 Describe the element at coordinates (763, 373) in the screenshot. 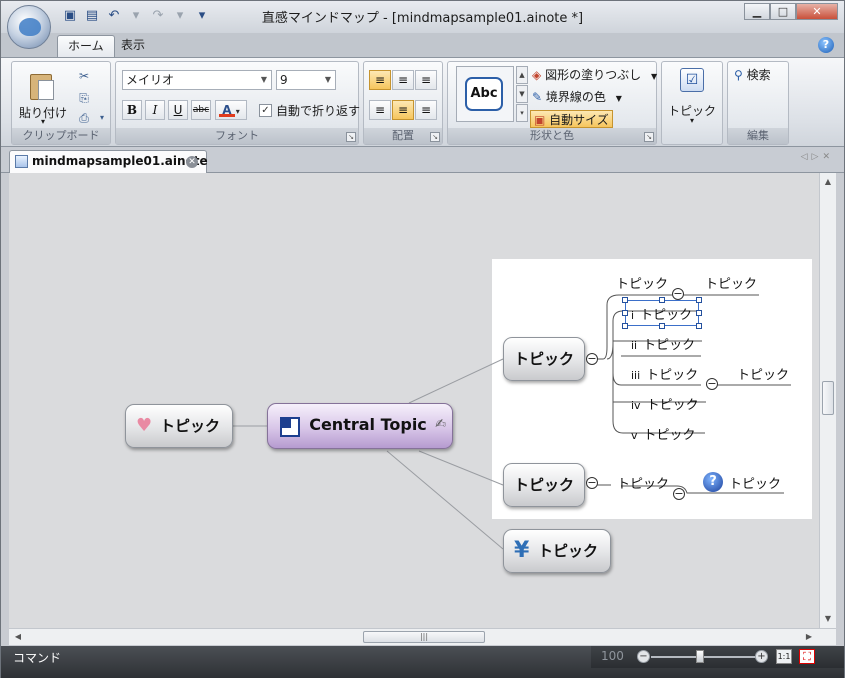

I see `subtopic-iii-child: トピック` at that location.